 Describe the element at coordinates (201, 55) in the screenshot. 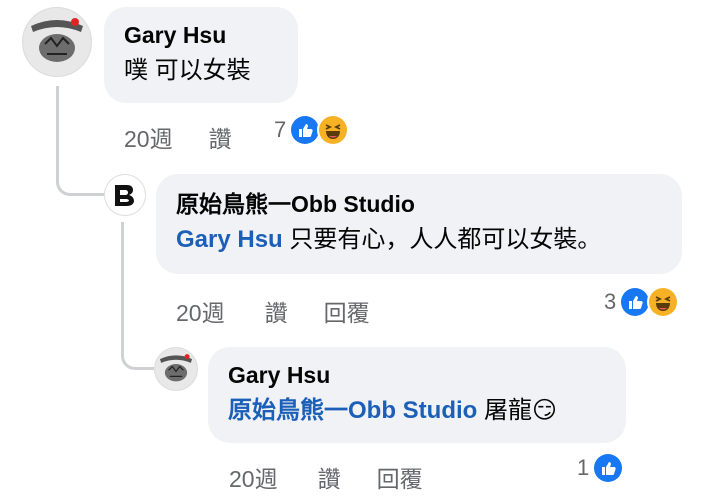

I see `comment-bubble: Gary Hsu 噗 可以女裝` at that location.